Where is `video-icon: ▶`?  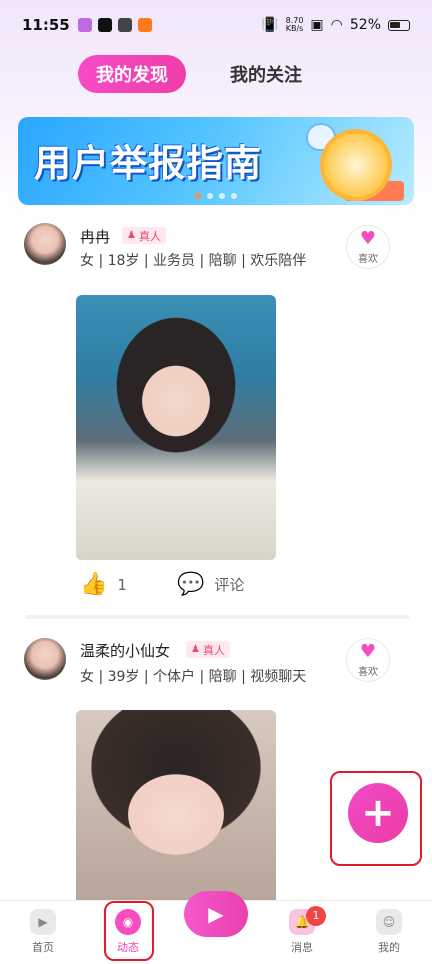 video-icon: ▶ is located at coordinates (216, 914).